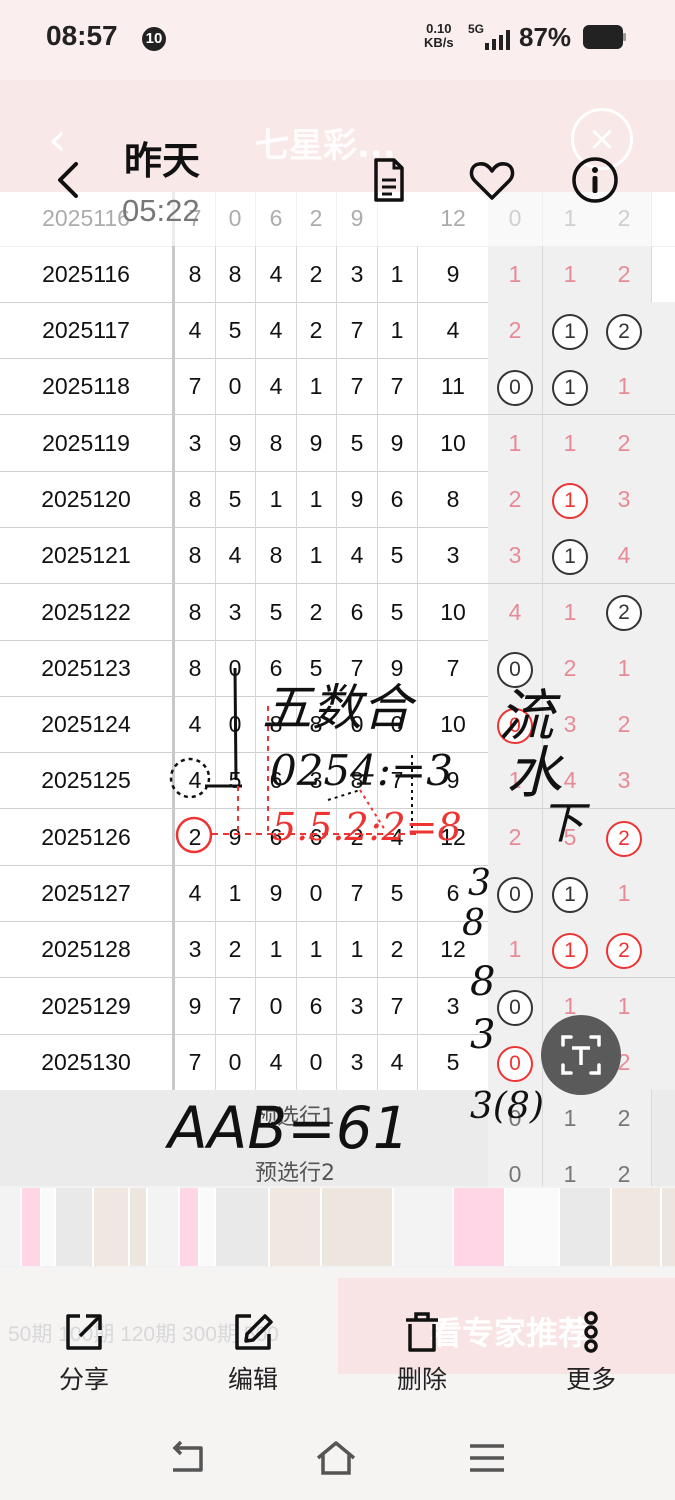  I want to click on delete-button: 删除, so click(422, 1353).